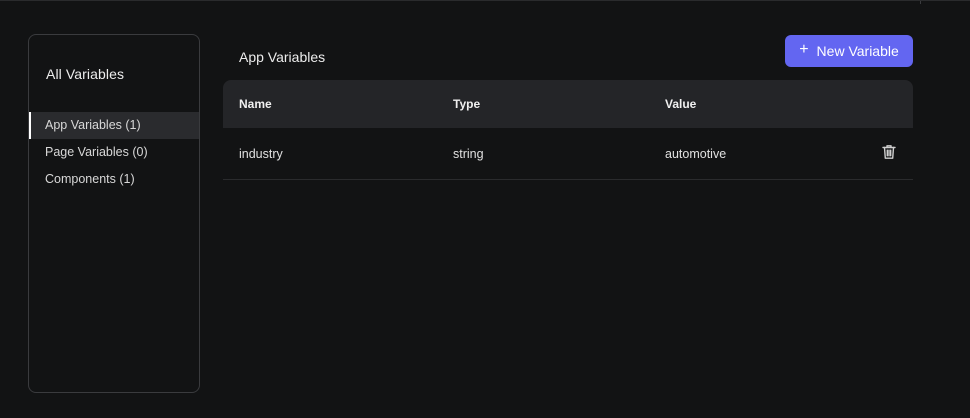 The width and height of the screenshot is (970, 418). What do you see at coordinates (261, 153) in the screenshot?
I see `cell-name: industry` at bounding box center [261, 153].